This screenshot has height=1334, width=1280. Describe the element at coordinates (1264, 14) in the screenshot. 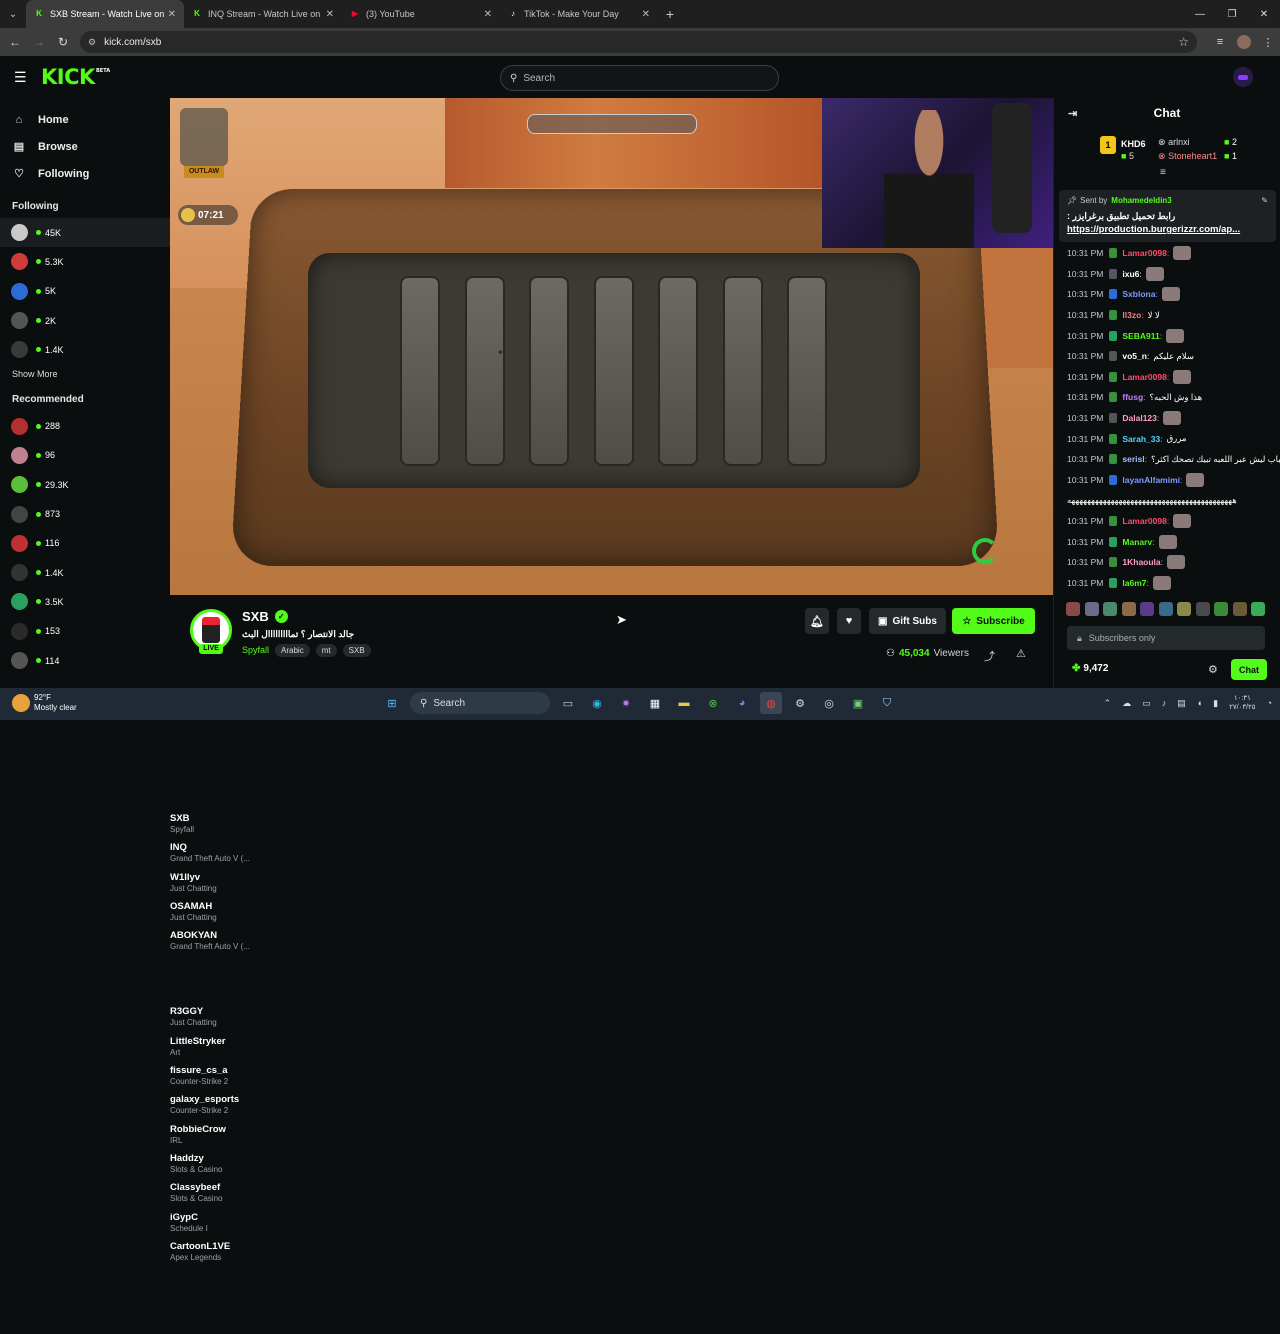

I see `close-window-icon: ✕` at that location.